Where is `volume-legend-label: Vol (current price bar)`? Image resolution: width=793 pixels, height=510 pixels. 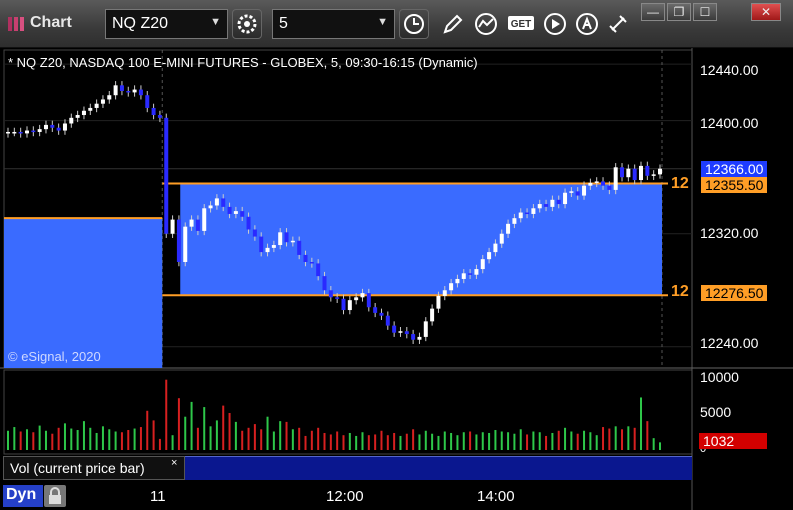
volume-legend-label: Vol (current price bar) is located at coordinates (77, 468).